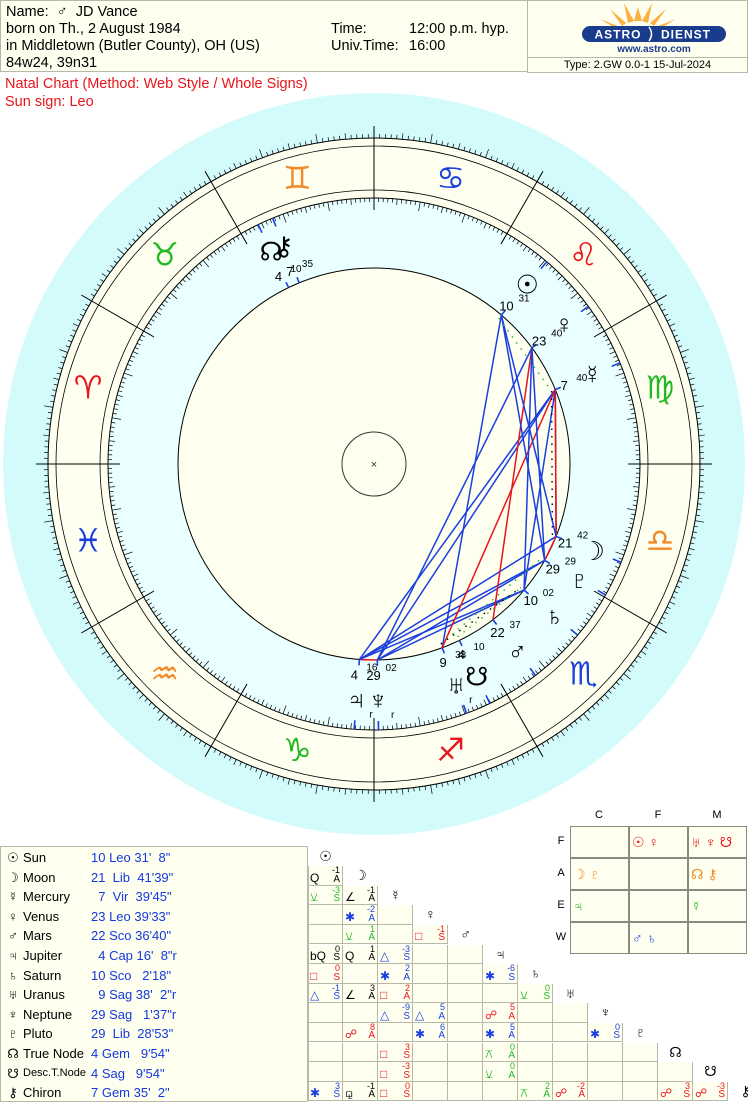 This screenshot has height=1103, width=748. I want to click on astrodienst-logo: ASTRO DIENST www.astro.com, so click(637, 29).